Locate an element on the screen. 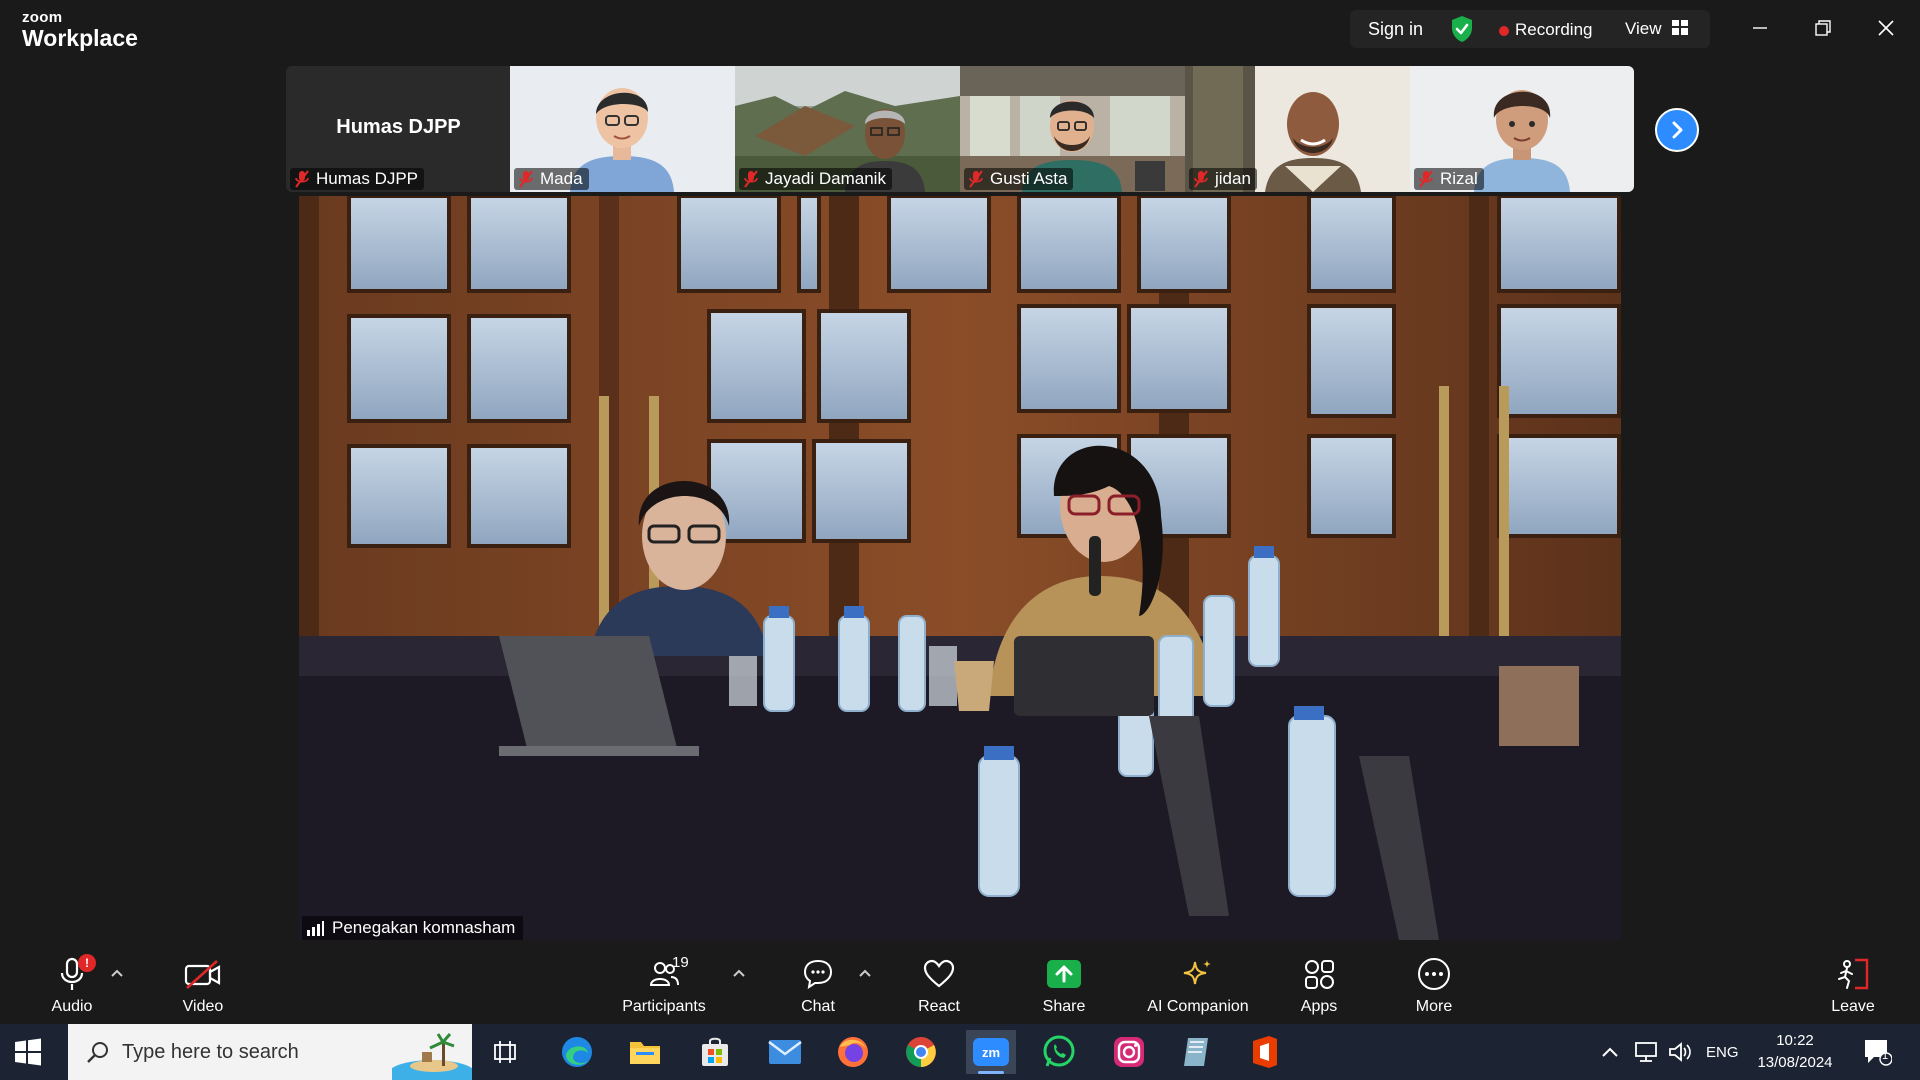 Image resolution: width=1920 pixels, height=1080 pixels. instagram-app is located at coordinates (1129, 1052).